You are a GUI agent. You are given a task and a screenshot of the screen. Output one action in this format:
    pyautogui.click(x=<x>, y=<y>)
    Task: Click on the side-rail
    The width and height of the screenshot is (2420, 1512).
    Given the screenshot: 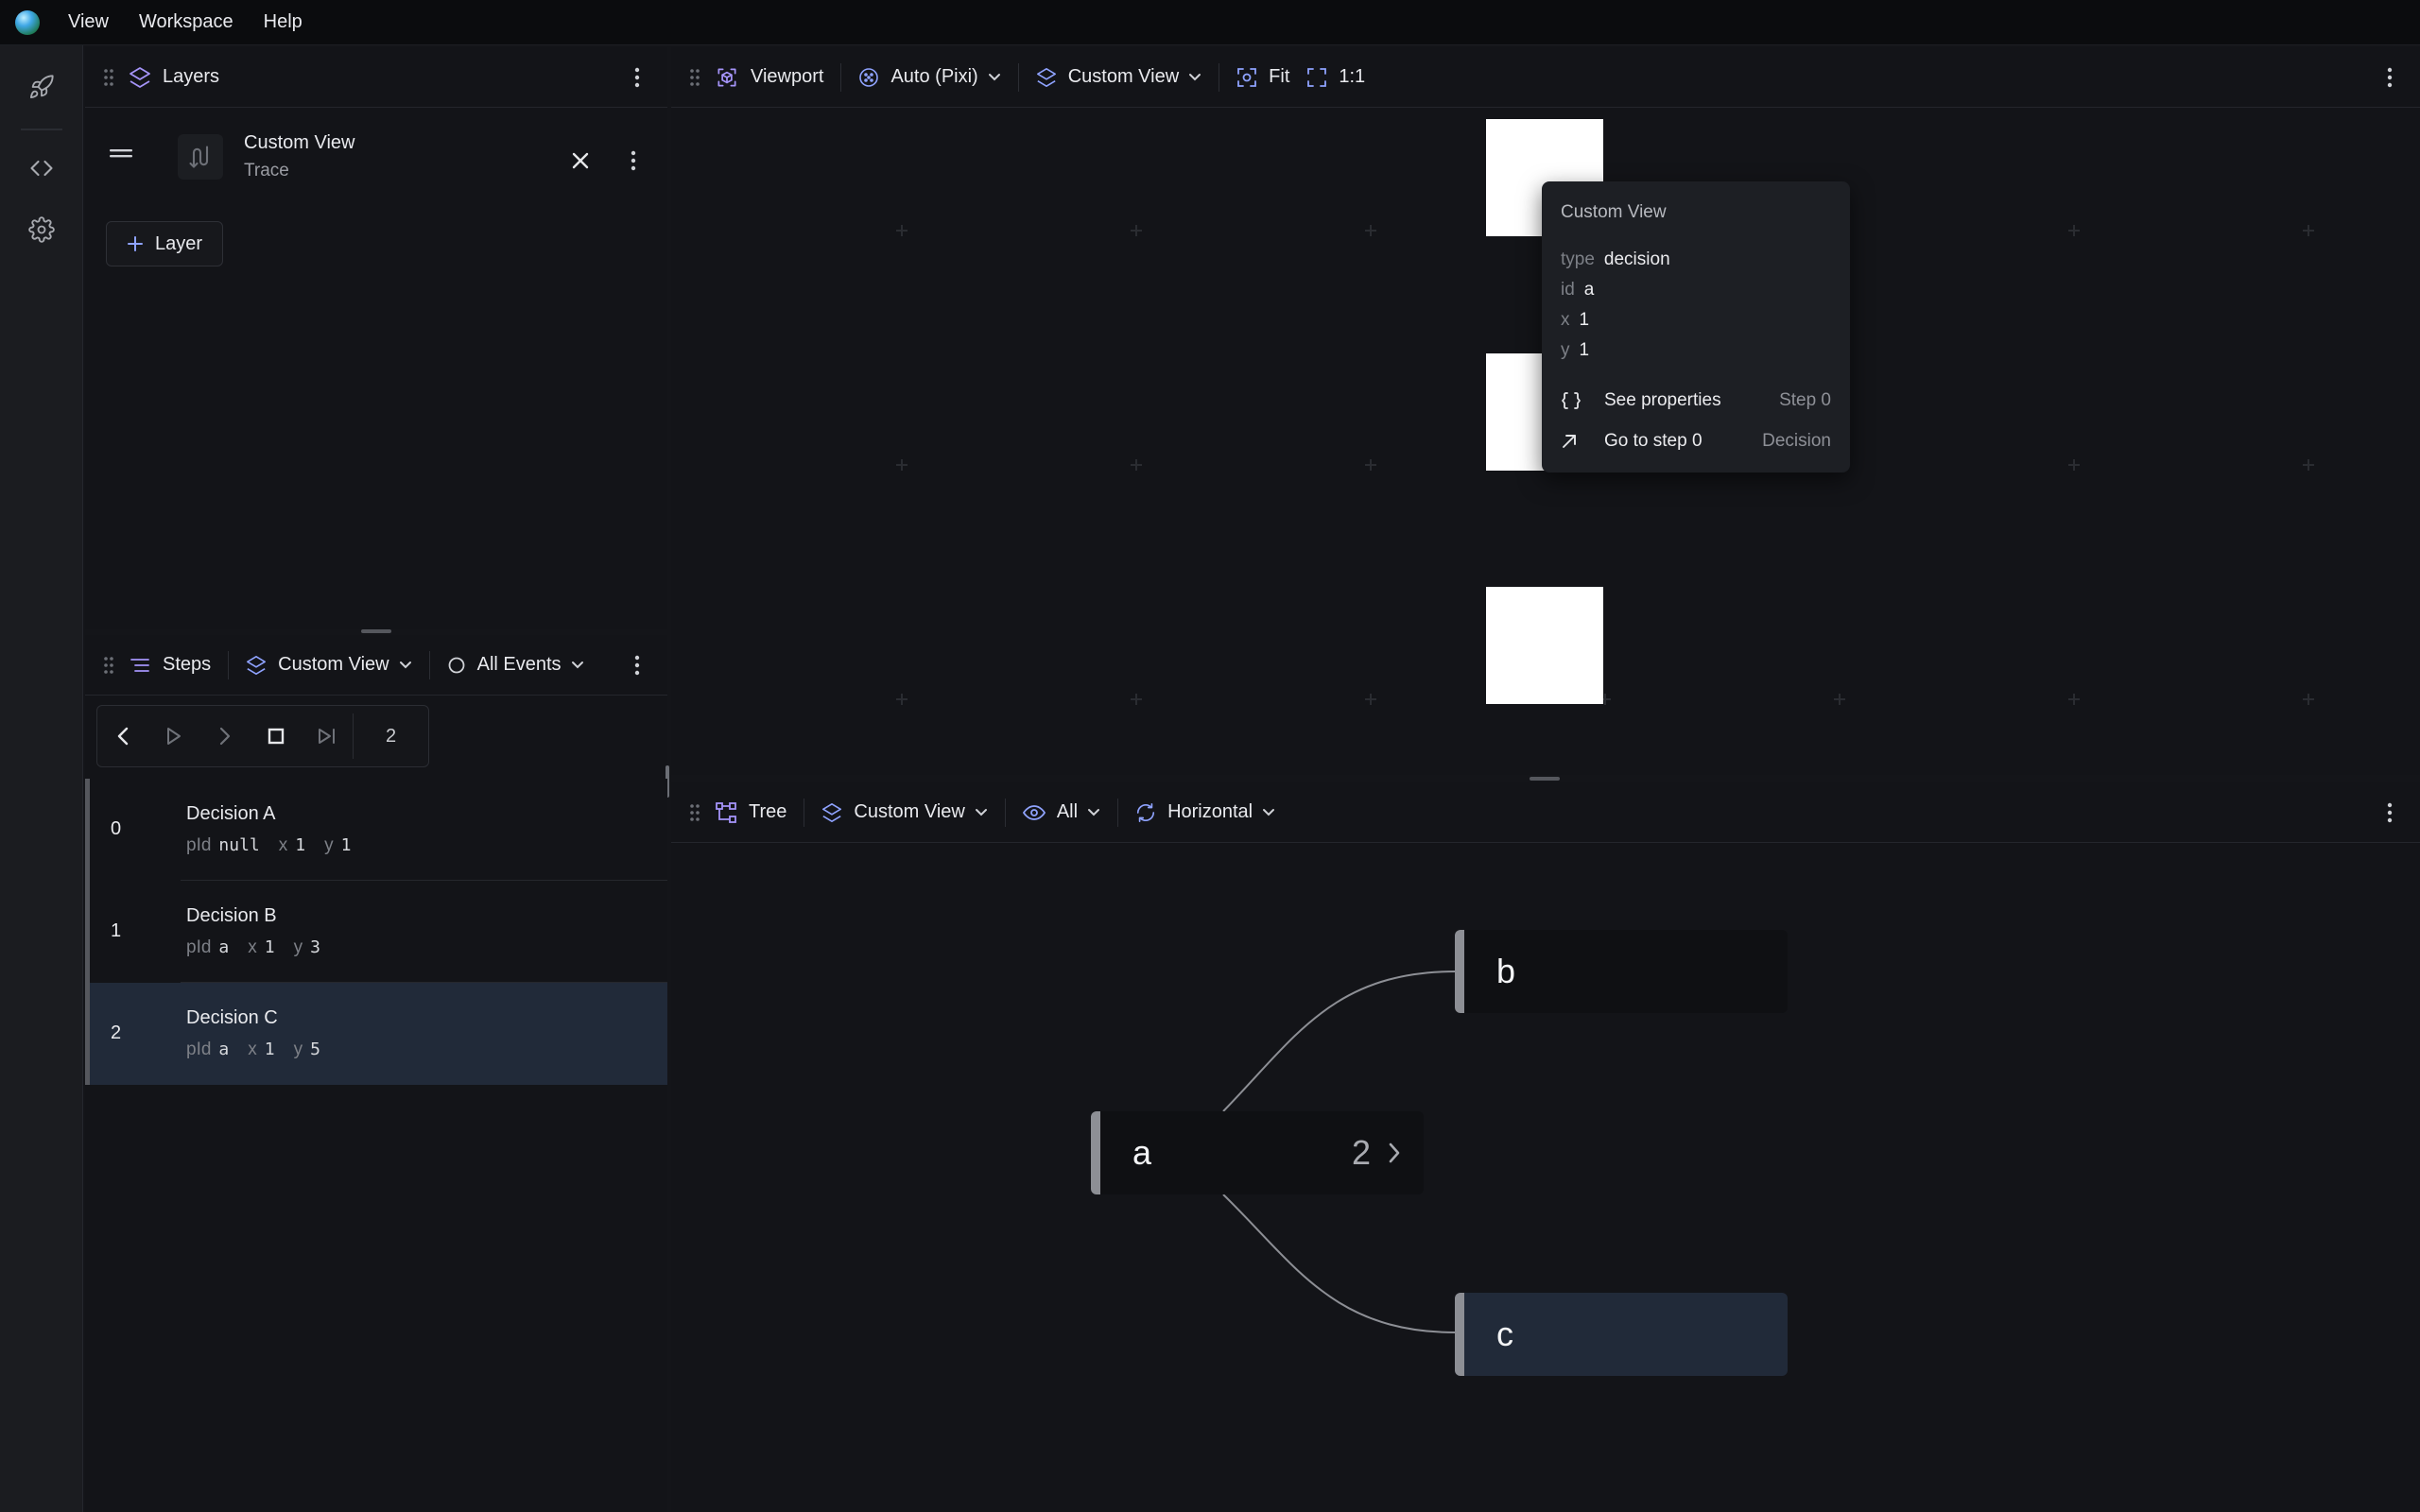 What is the action you would take?
    pyautogui.click(x=41, y=778)
    